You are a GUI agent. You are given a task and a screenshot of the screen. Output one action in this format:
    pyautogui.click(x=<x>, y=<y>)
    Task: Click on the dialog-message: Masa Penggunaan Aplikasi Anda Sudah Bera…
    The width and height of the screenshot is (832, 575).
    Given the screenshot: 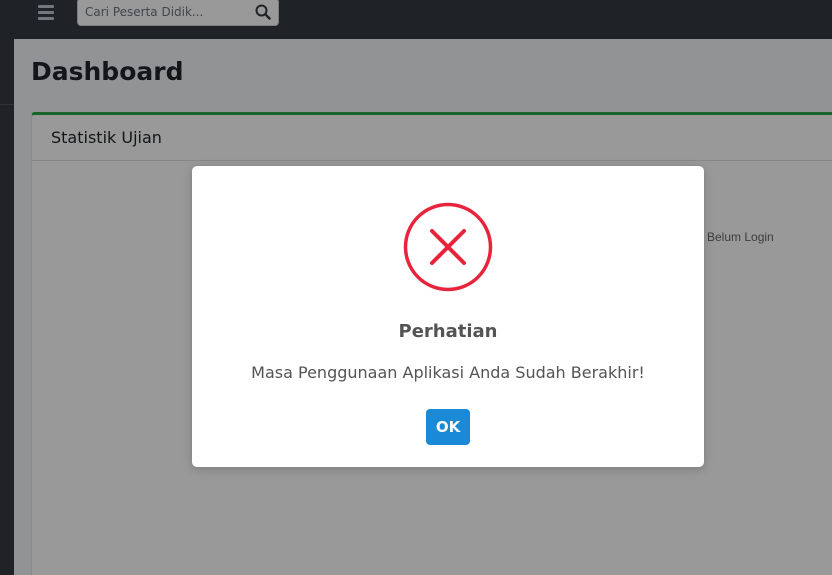 What is the action you would take?
    pyautogui.click(x=448, y=372)
    